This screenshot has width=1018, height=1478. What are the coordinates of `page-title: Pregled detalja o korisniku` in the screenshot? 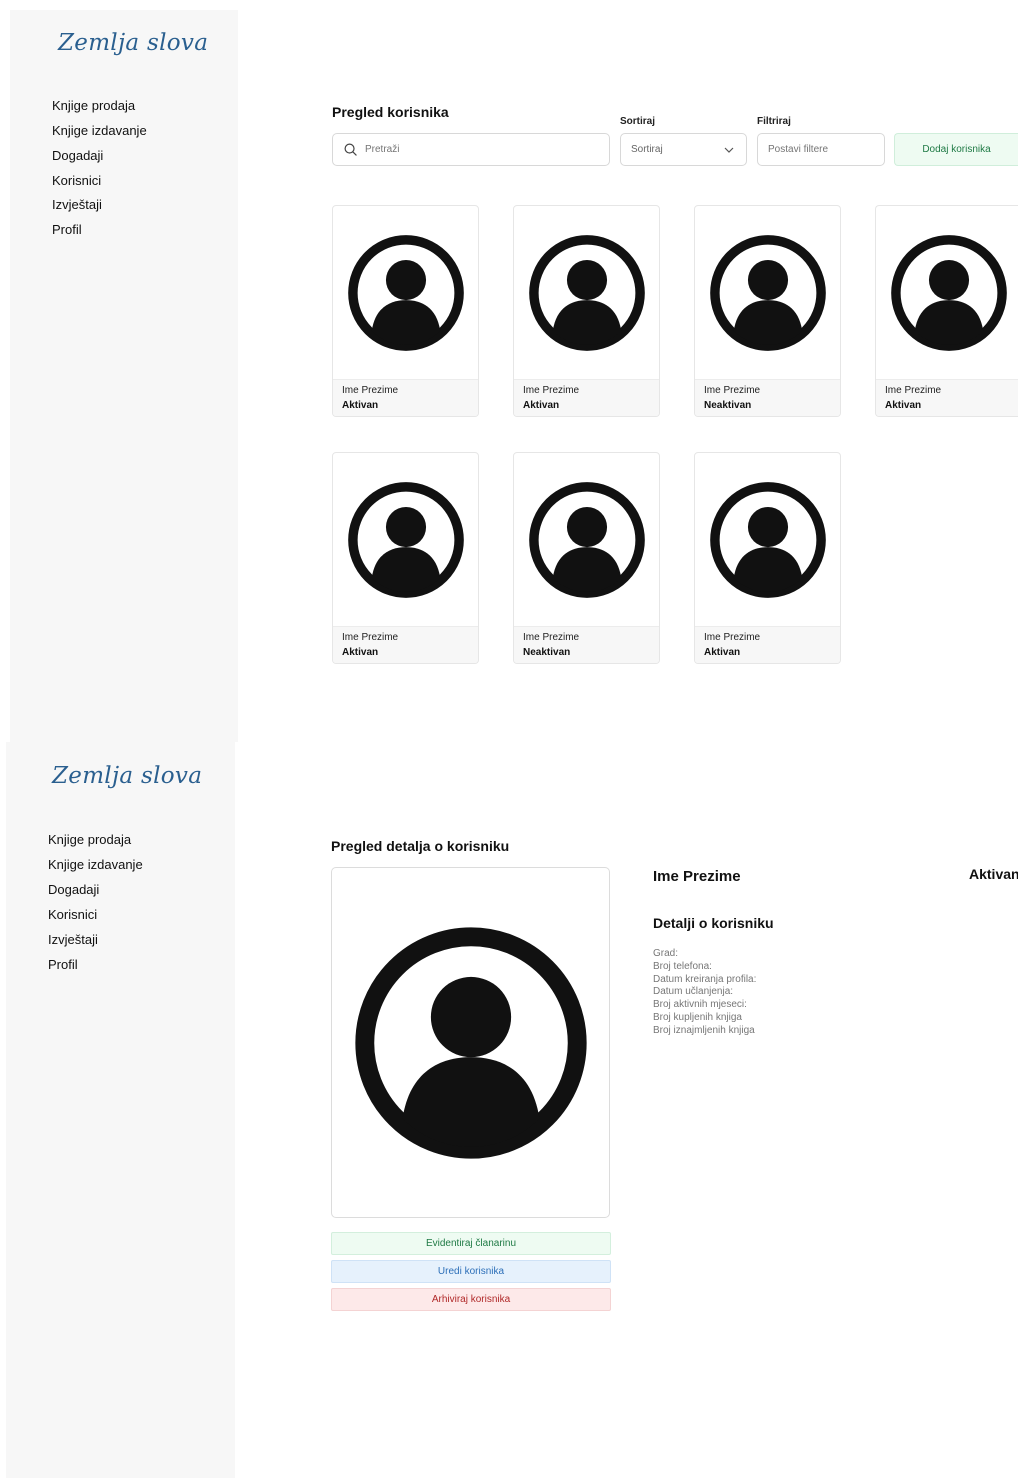 It's located at (420, 846).